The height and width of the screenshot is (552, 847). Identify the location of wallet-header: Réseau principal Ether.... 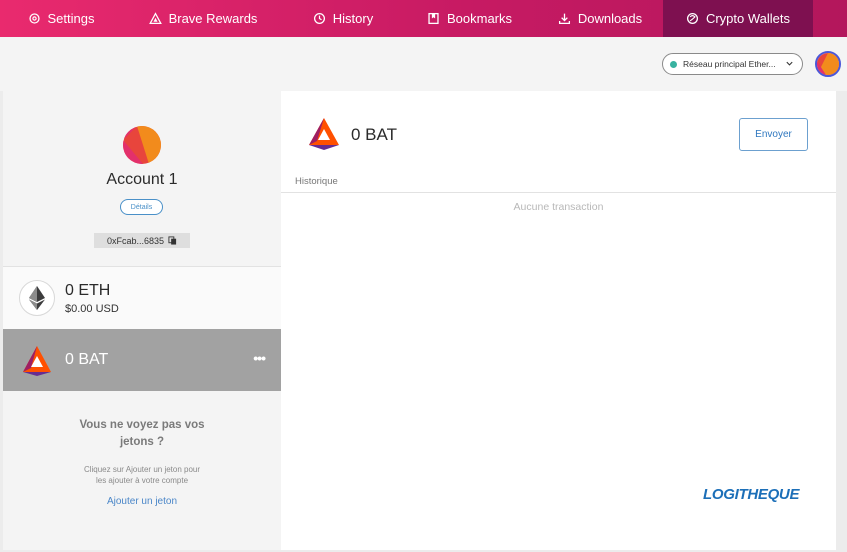
(423, 64).